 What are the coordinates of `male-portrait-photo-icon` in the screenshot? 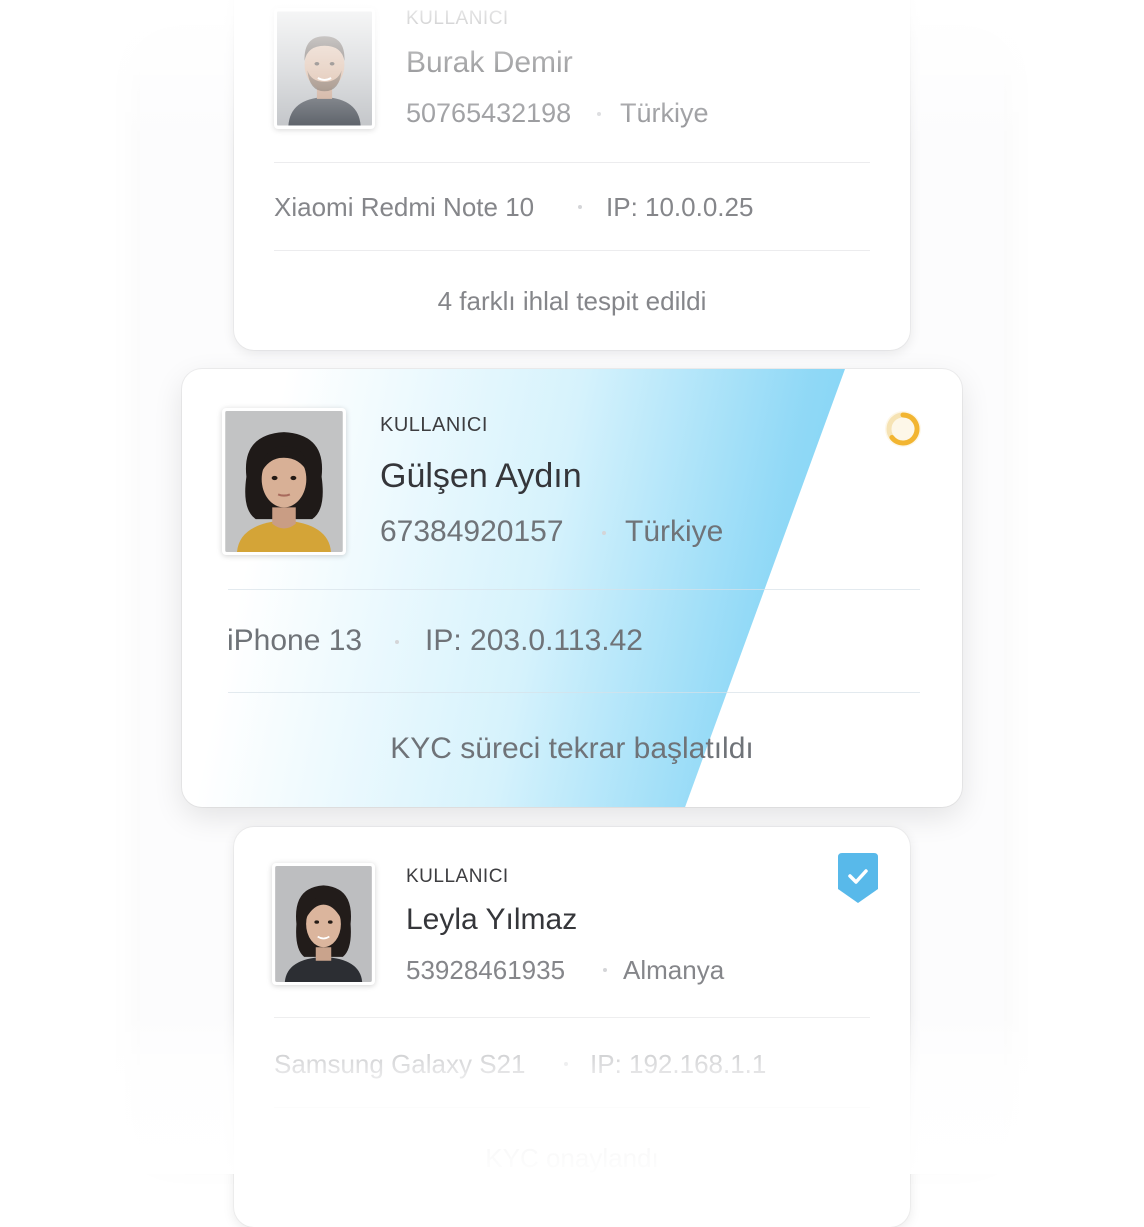 It's located at (324, 68).